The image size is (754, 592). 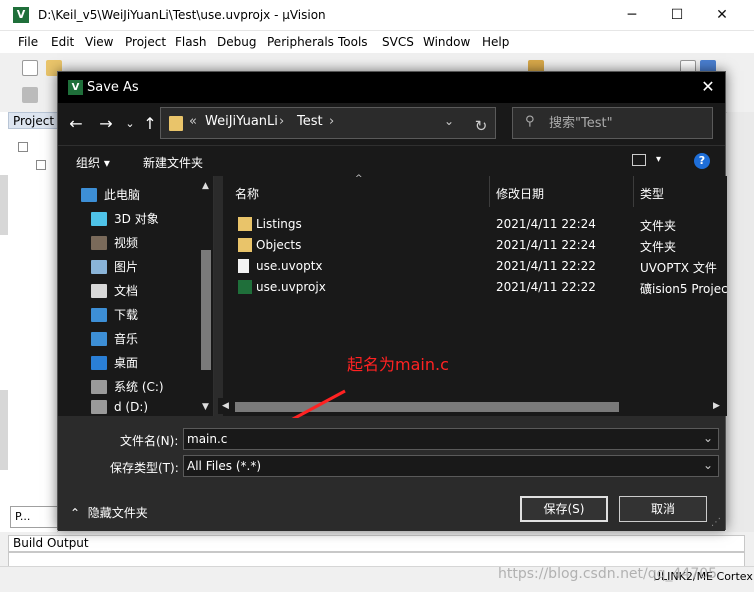 I want to click on nav-item-music: 音乐, so click(x=114, y=339).